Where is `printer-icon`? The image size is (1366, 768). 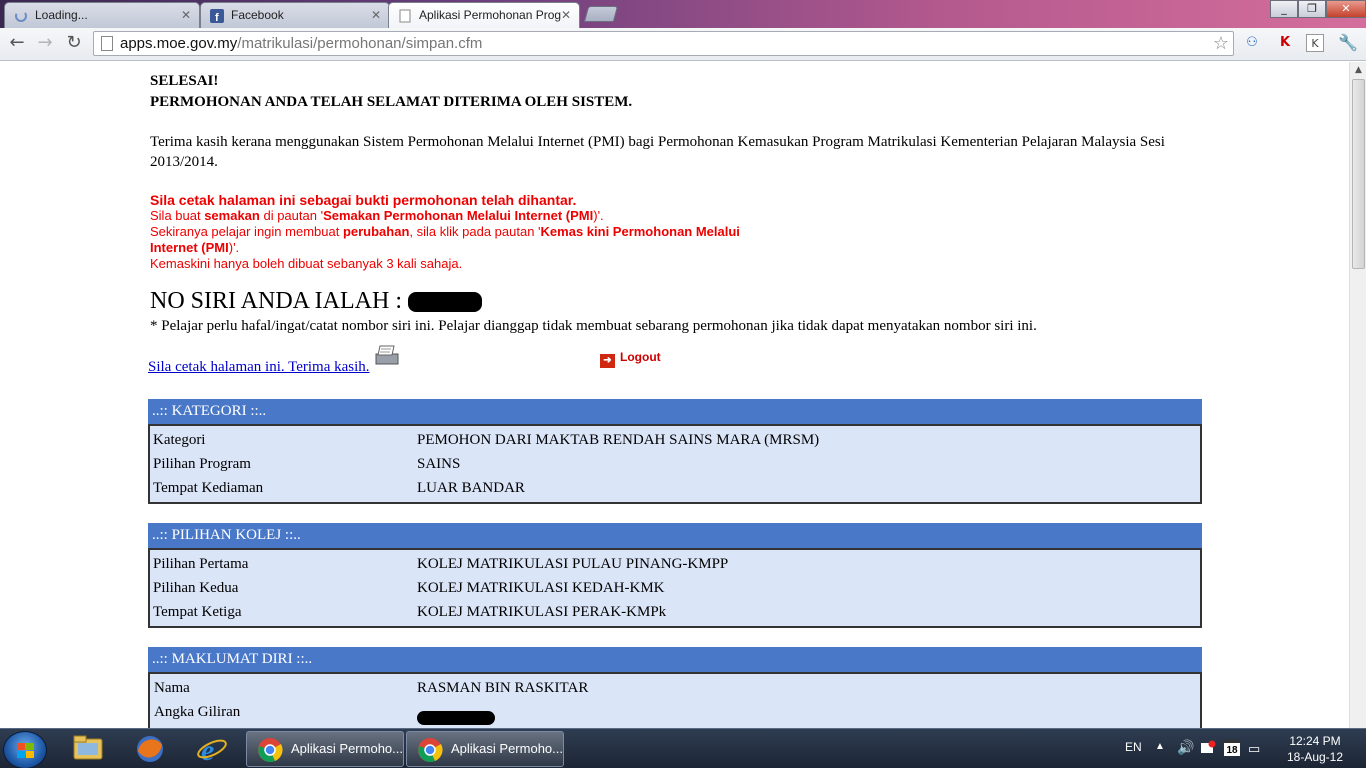
printer-icon is located at coordinates (386, 356).